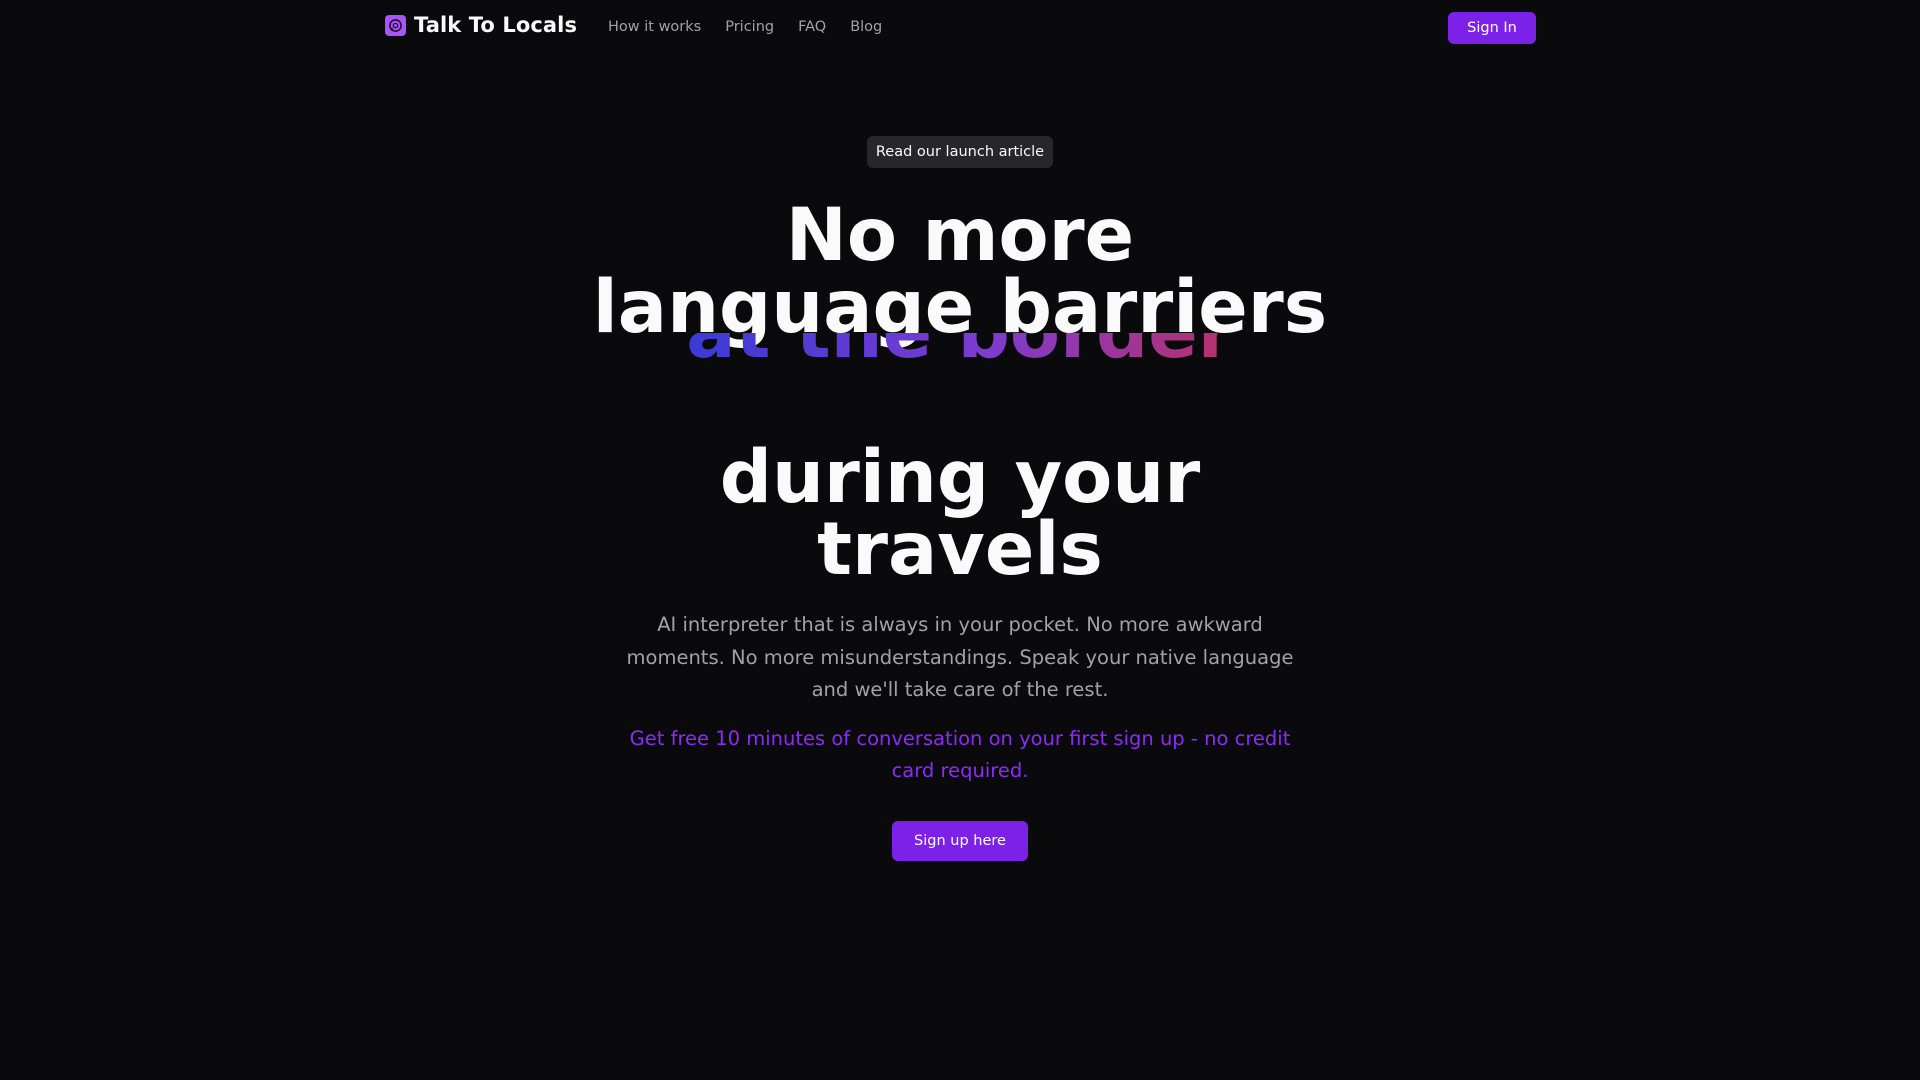 This screenshot has width=1920, height=1080. Describe the element at coordinates (960, 549) in the screenshot. I see `headline-line-5: travels` at that location.